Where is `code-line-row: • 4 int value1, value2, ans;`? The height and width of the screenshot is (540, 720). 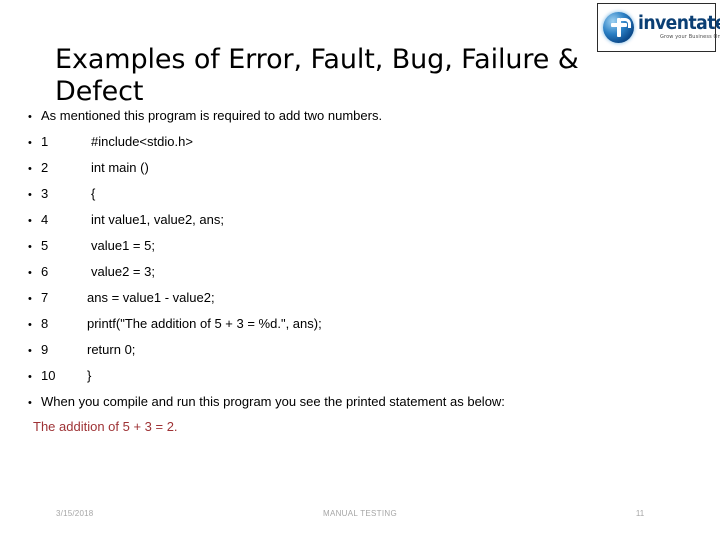 code-line-row: • 4 int value1, value2, ans; is located at coordinates (360, 225).